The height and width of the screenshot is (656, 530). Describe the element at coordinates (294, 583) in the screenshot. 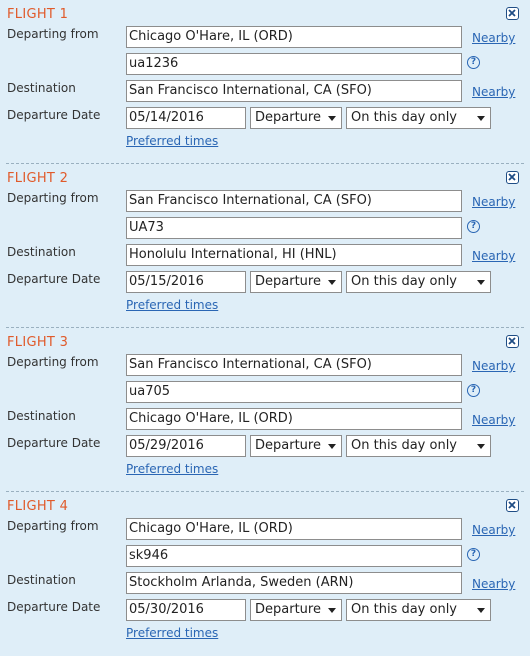

I see `destination-input: Stockholm Arlanda, Sweden (ARN)` at that location.